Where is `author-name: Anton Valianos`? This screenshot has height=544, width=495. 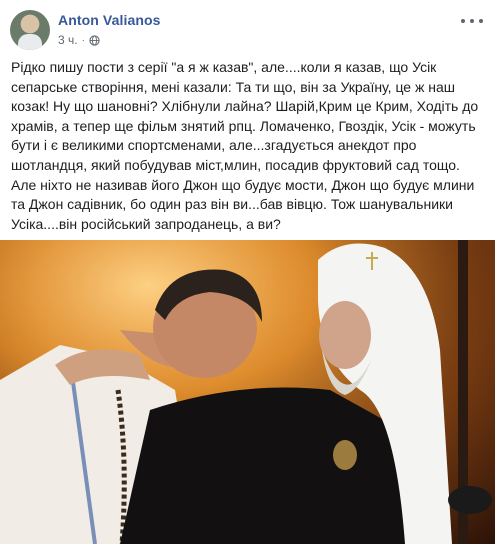 author-name: Anton Valianos is located at coordinates (109, 20).